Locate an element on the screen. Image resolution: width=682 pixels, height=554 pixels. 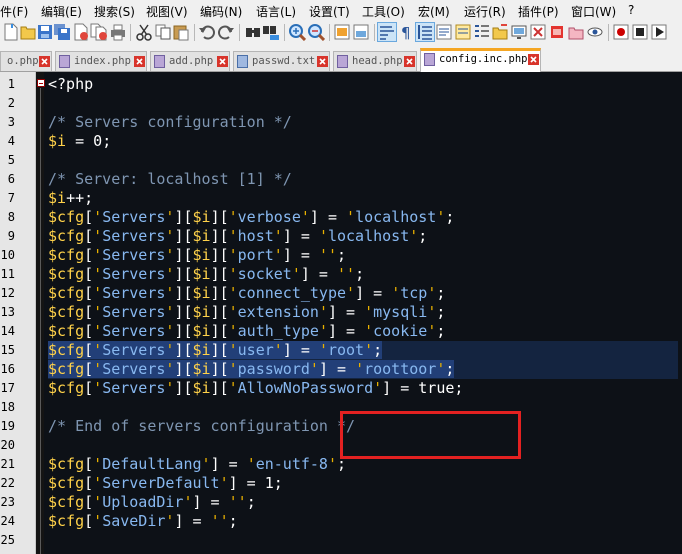
menu-tools: 工具(O) is located at coordinates (383, 11).